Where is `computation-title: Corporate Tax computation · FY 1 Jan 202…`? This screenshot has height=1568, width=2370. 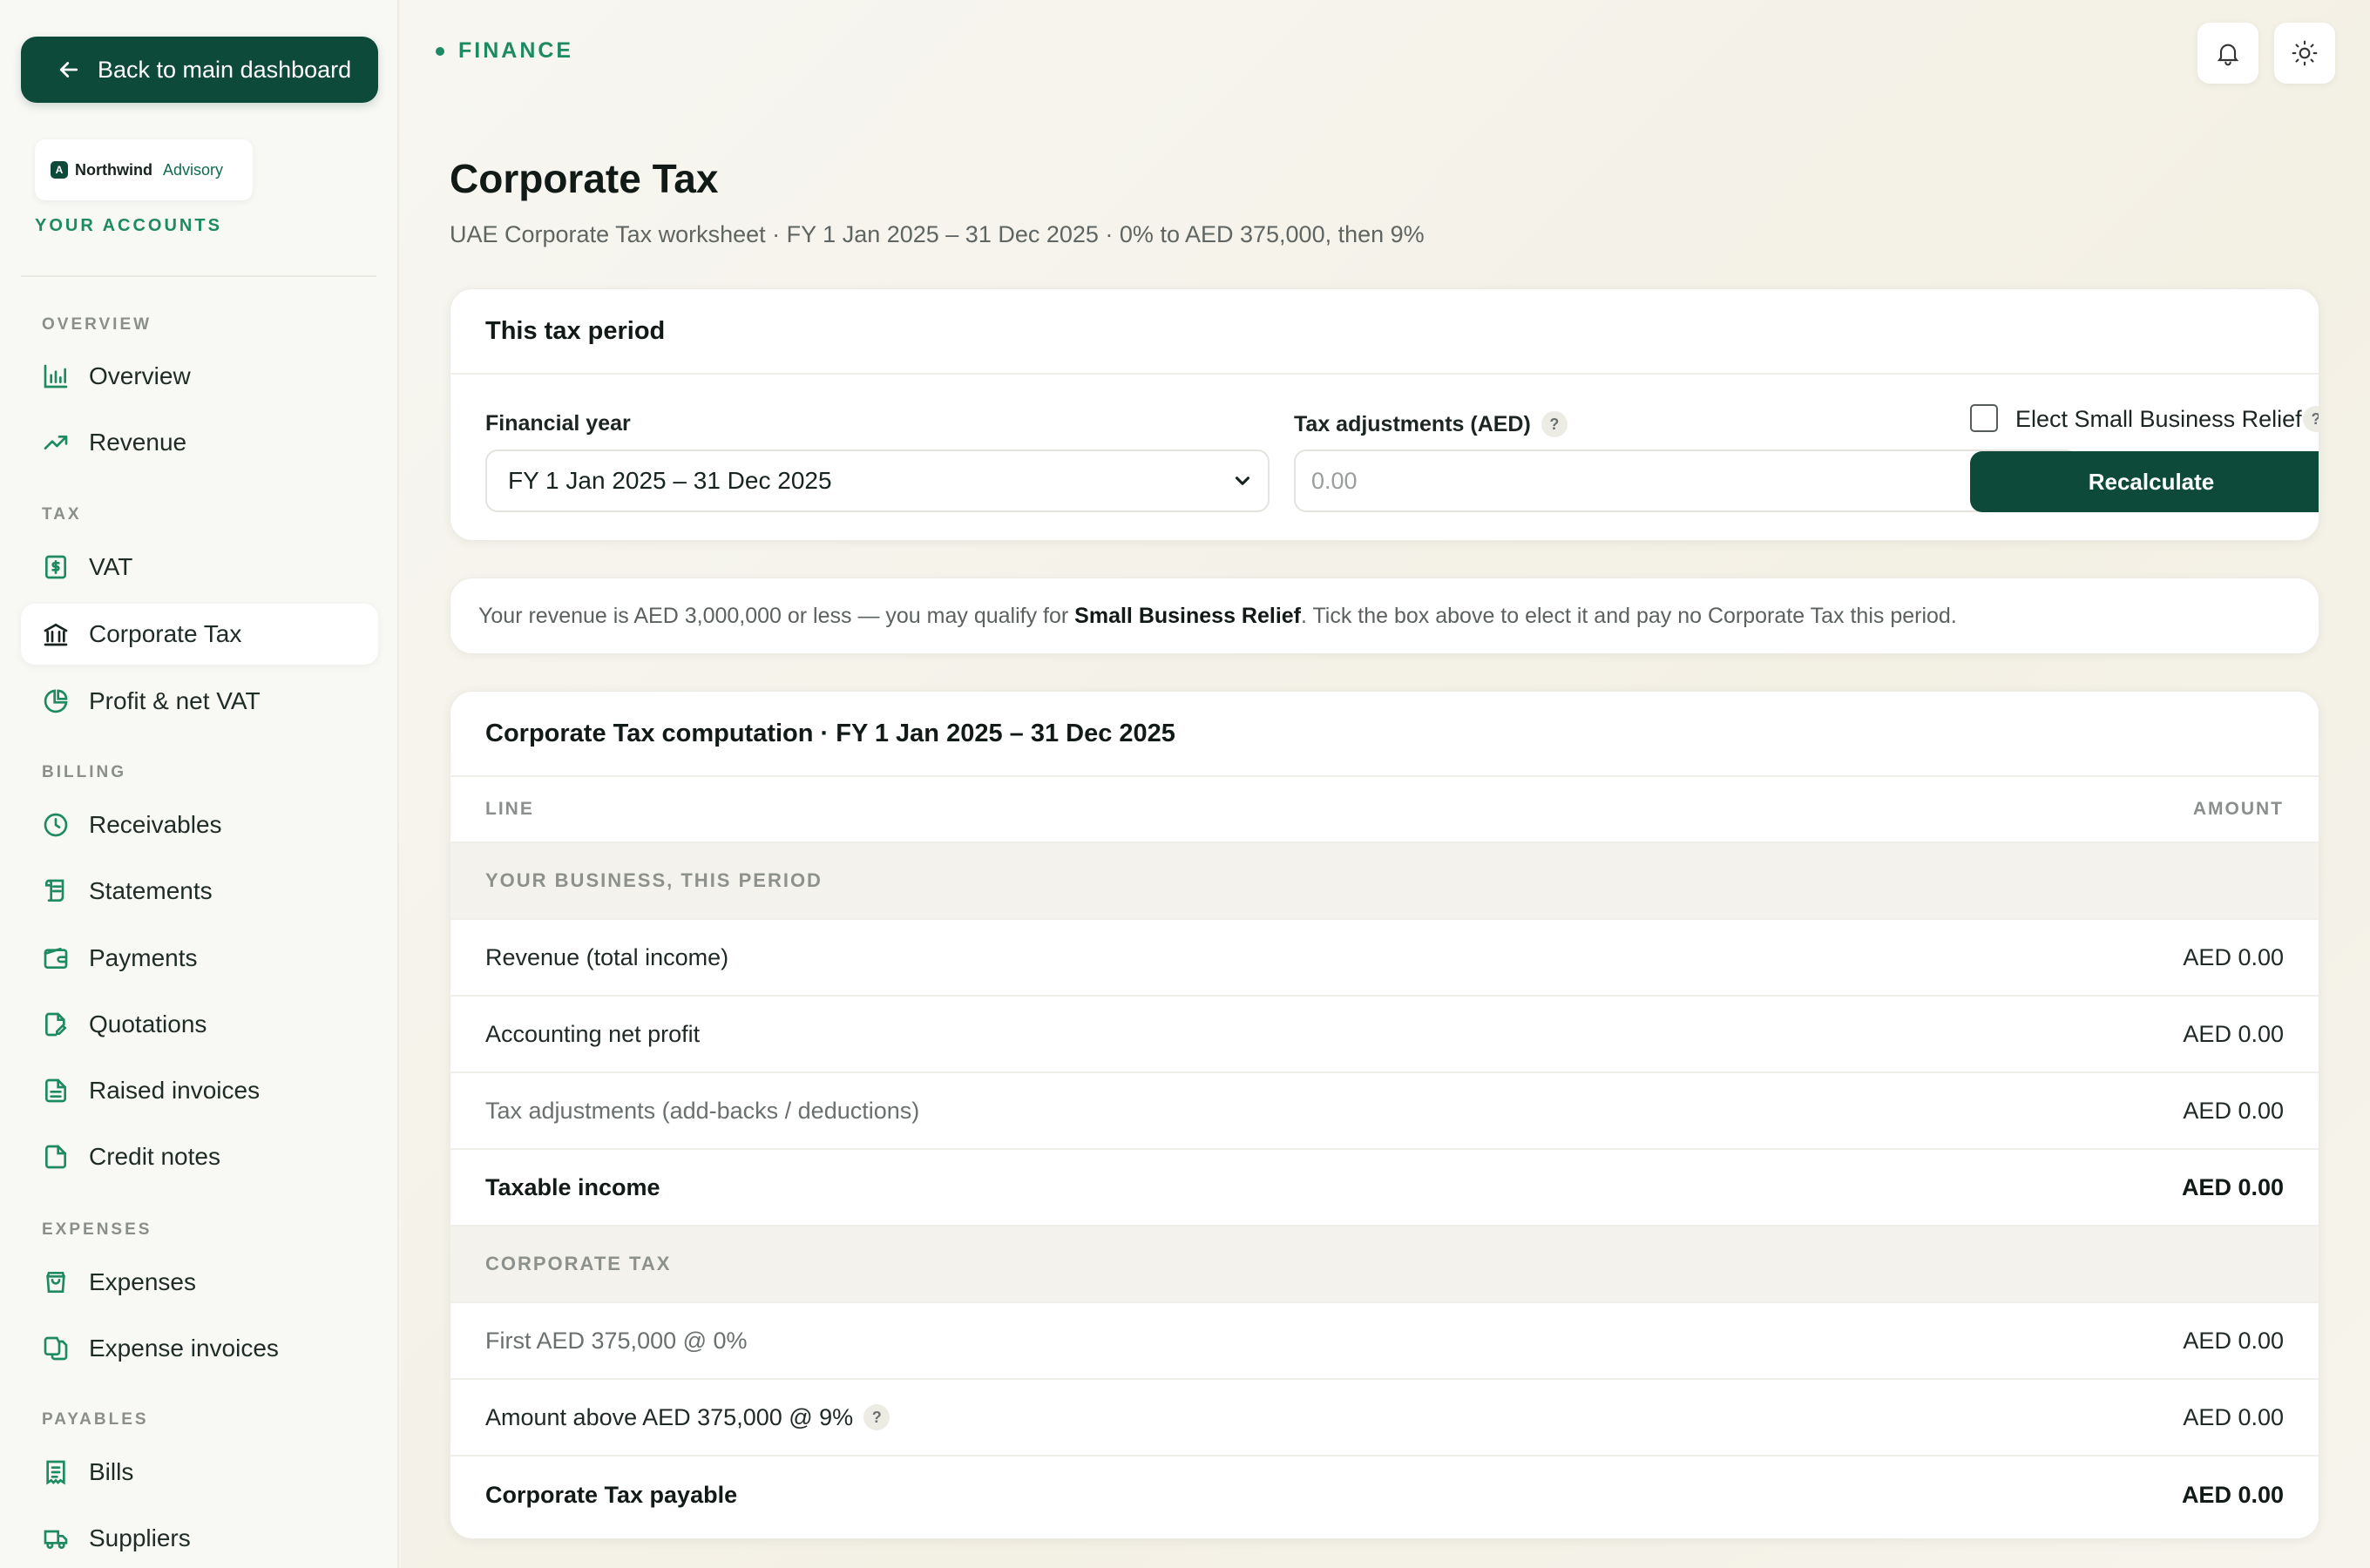
computation-title: Corporate Tax computation · FY 1 Jan 202… is located at coordinates (1384, 734).